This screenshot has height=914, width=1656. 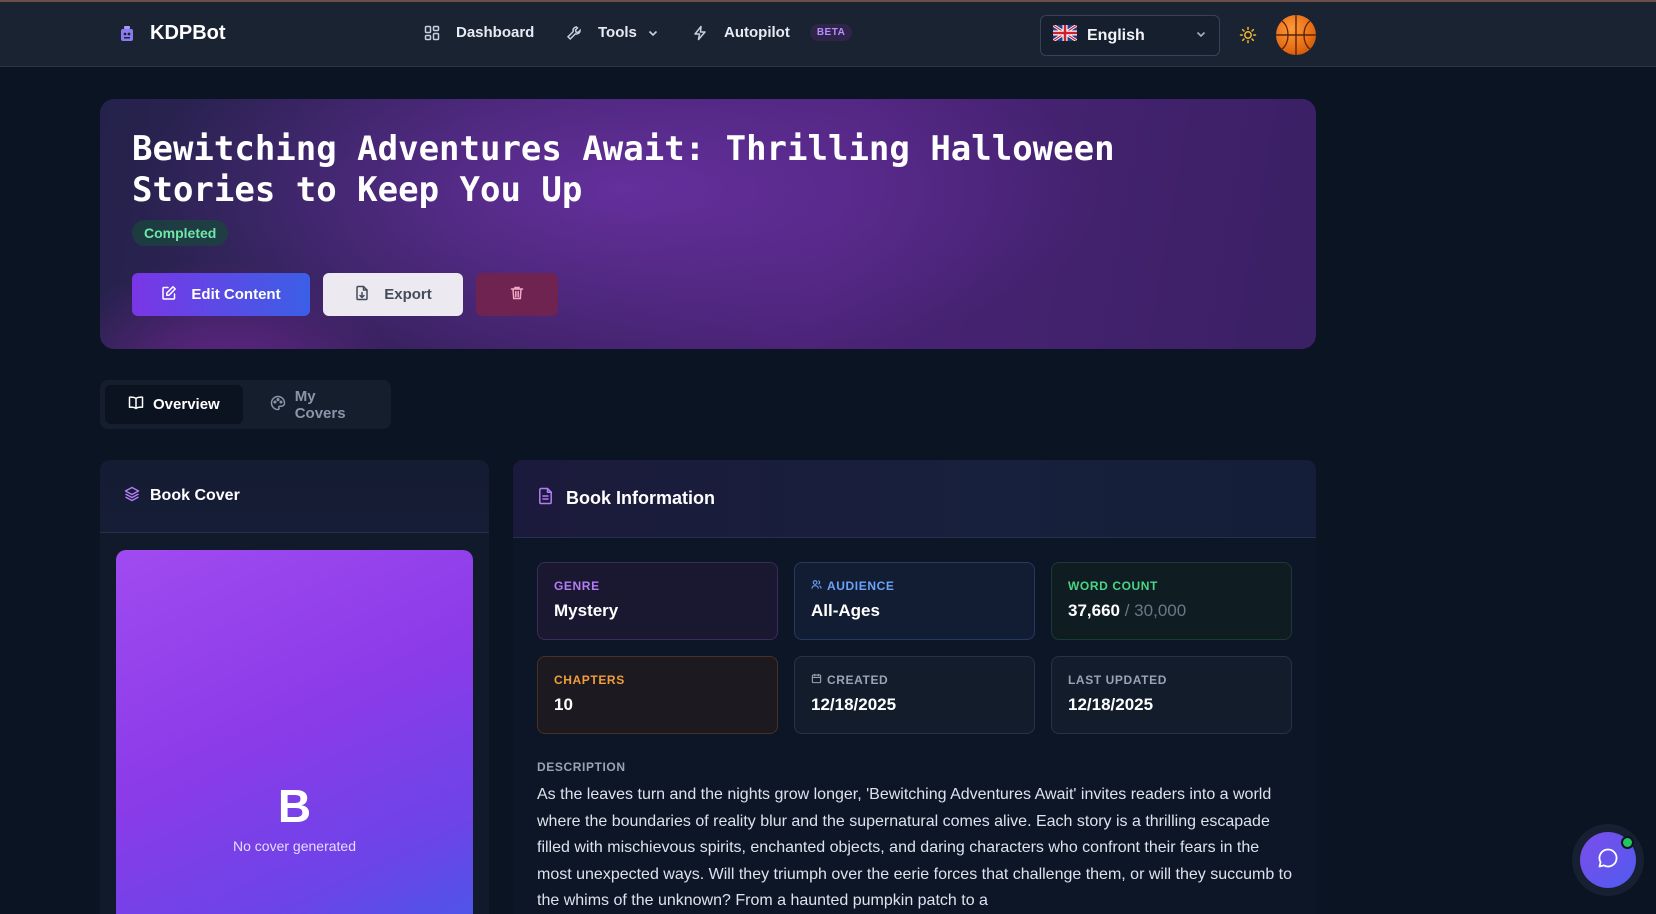 I want to click on word-count-target: / 30,000, so click(x=1155, y=610).